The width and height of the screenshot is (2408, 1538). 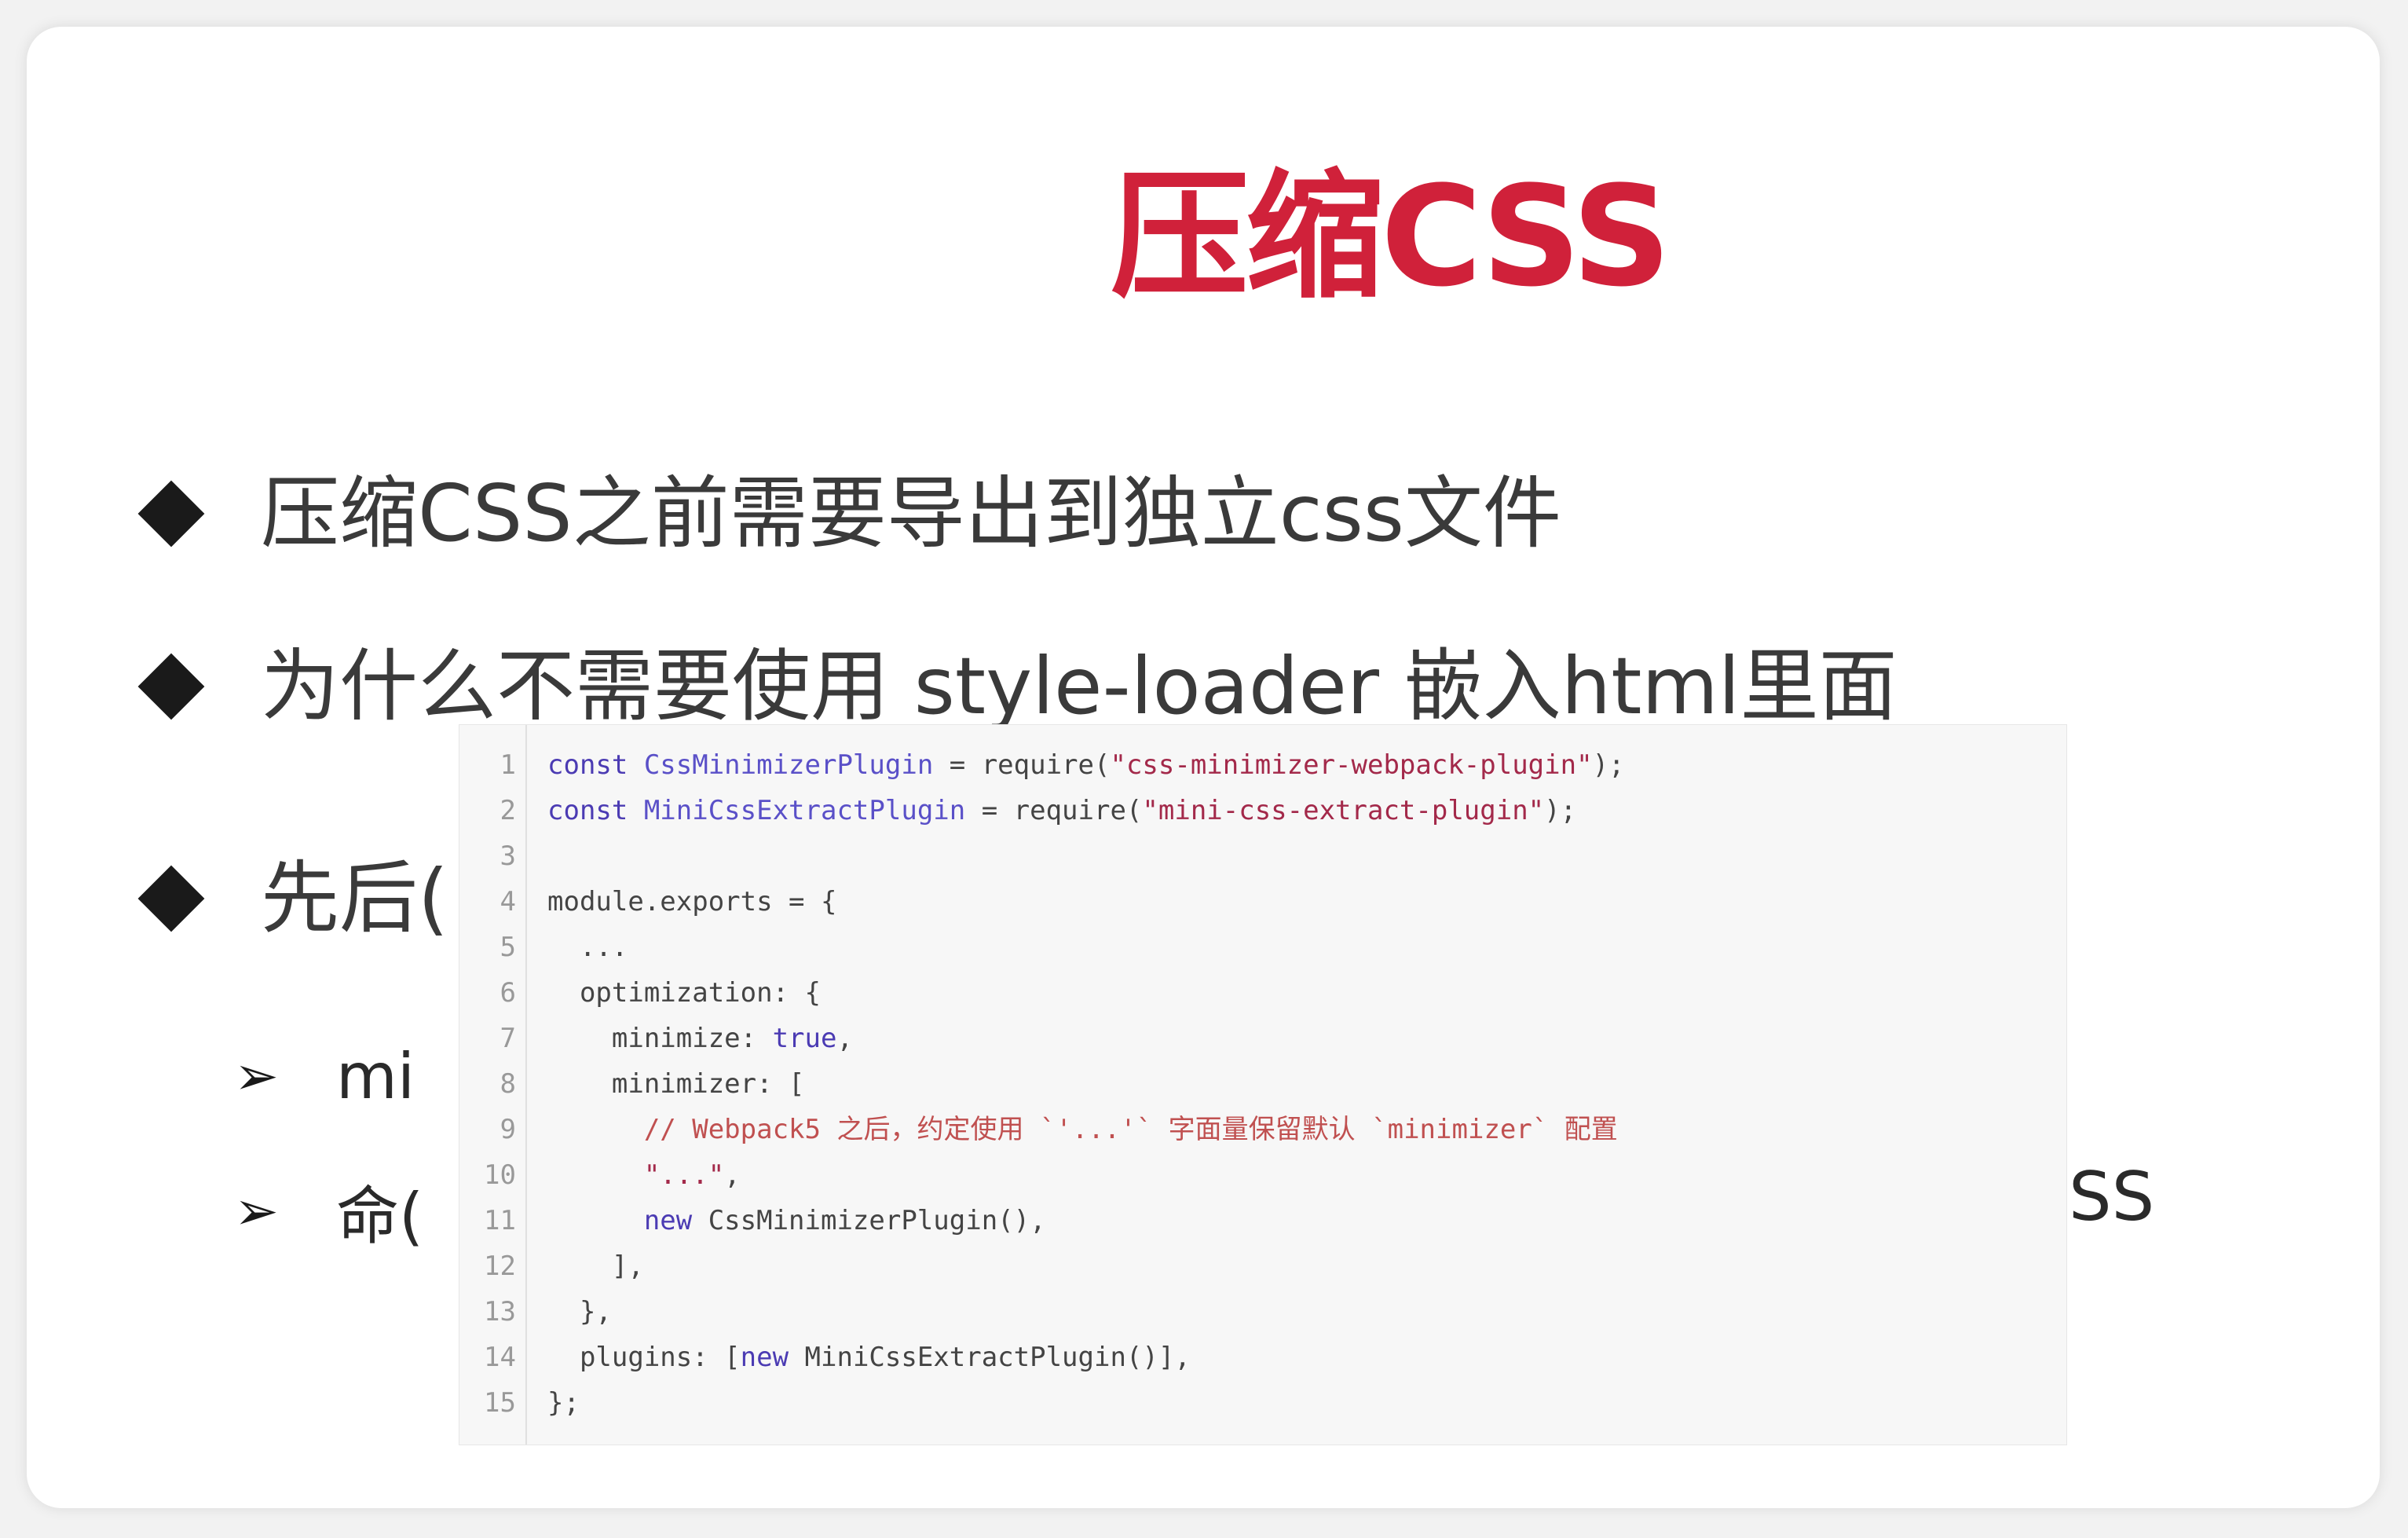 I want to click on code-line: 12 ],, so click(x=551, y=1266).